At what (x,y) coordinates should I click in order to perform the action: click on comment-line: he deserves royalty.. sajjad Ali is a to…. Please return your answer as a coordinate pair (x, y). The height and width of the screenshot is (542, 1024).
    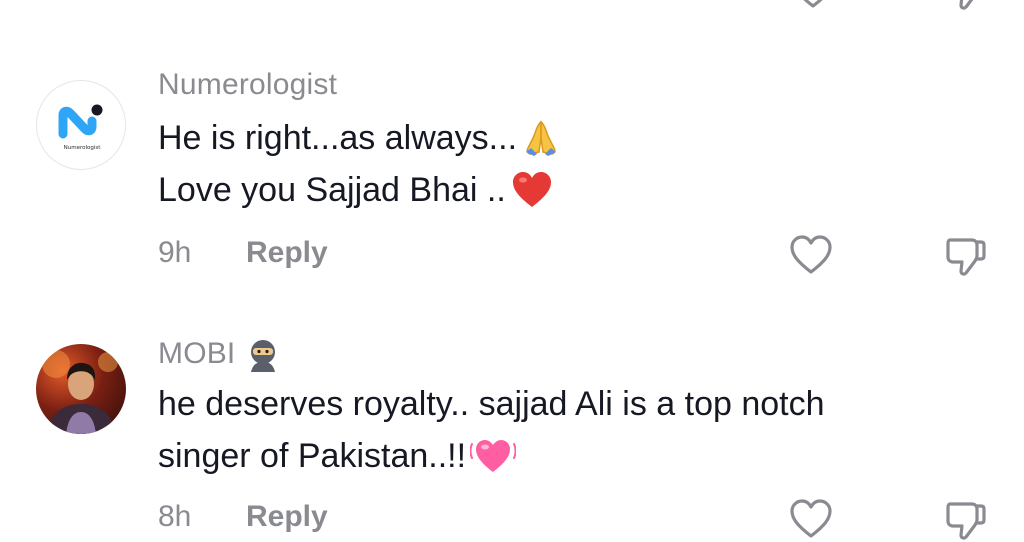
    Looking at the image, I should click on (491, 404).